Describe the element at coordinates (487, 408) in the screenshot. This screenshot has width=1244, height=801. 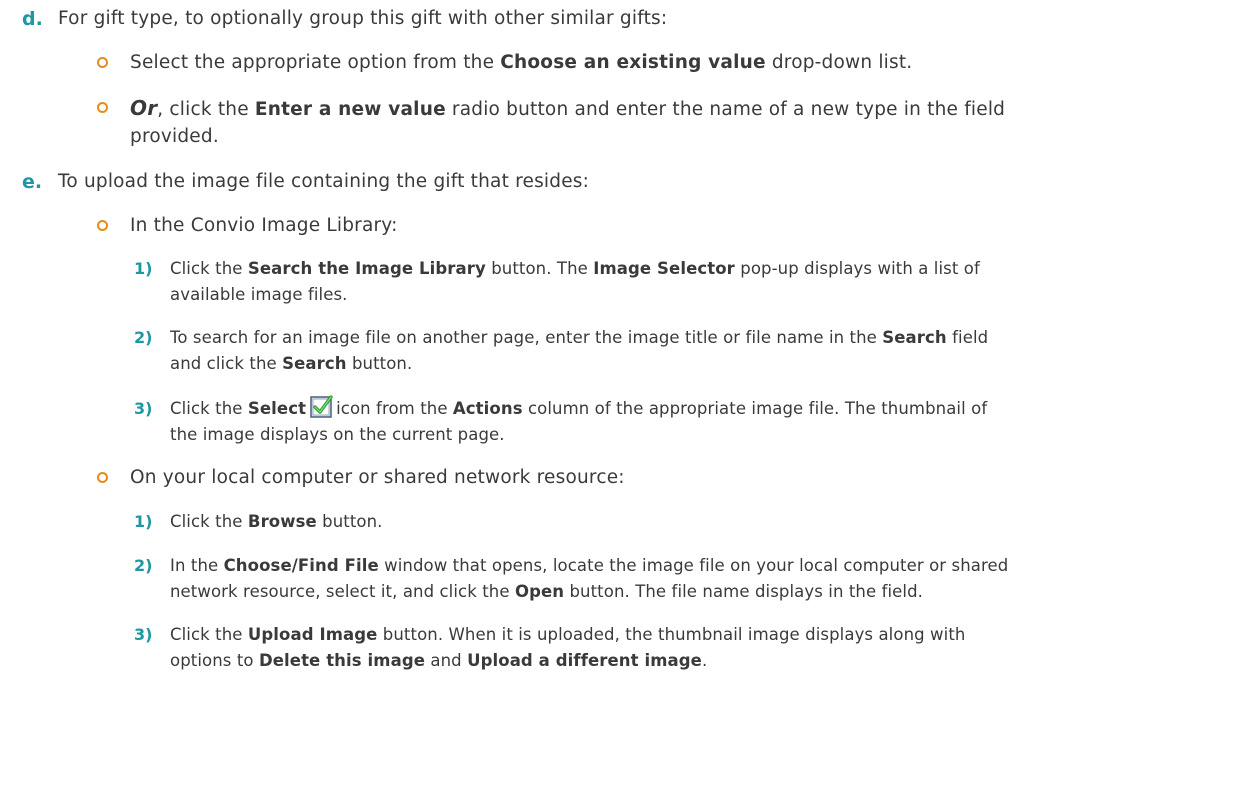
I see `step-bold-text: Actions` at that location.